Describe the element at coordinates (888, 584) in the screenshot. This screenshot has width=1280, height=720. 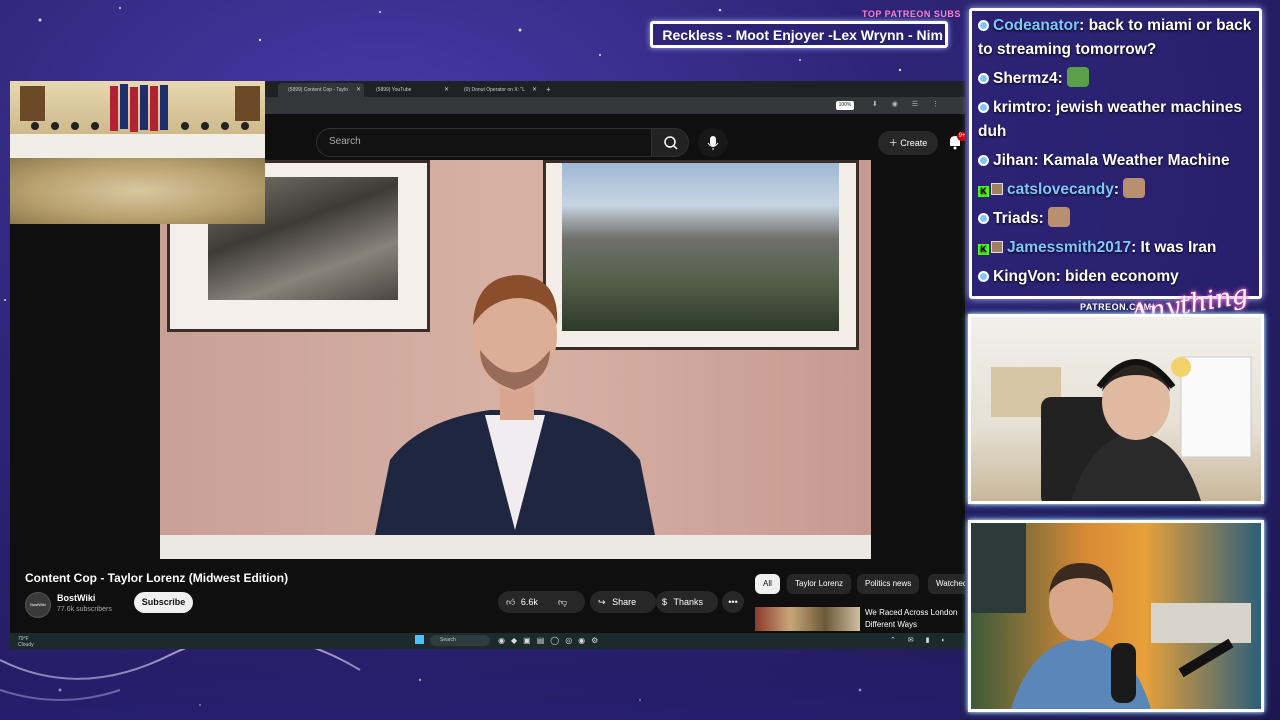
I see `chip-politics-news: Politics news` at that location.